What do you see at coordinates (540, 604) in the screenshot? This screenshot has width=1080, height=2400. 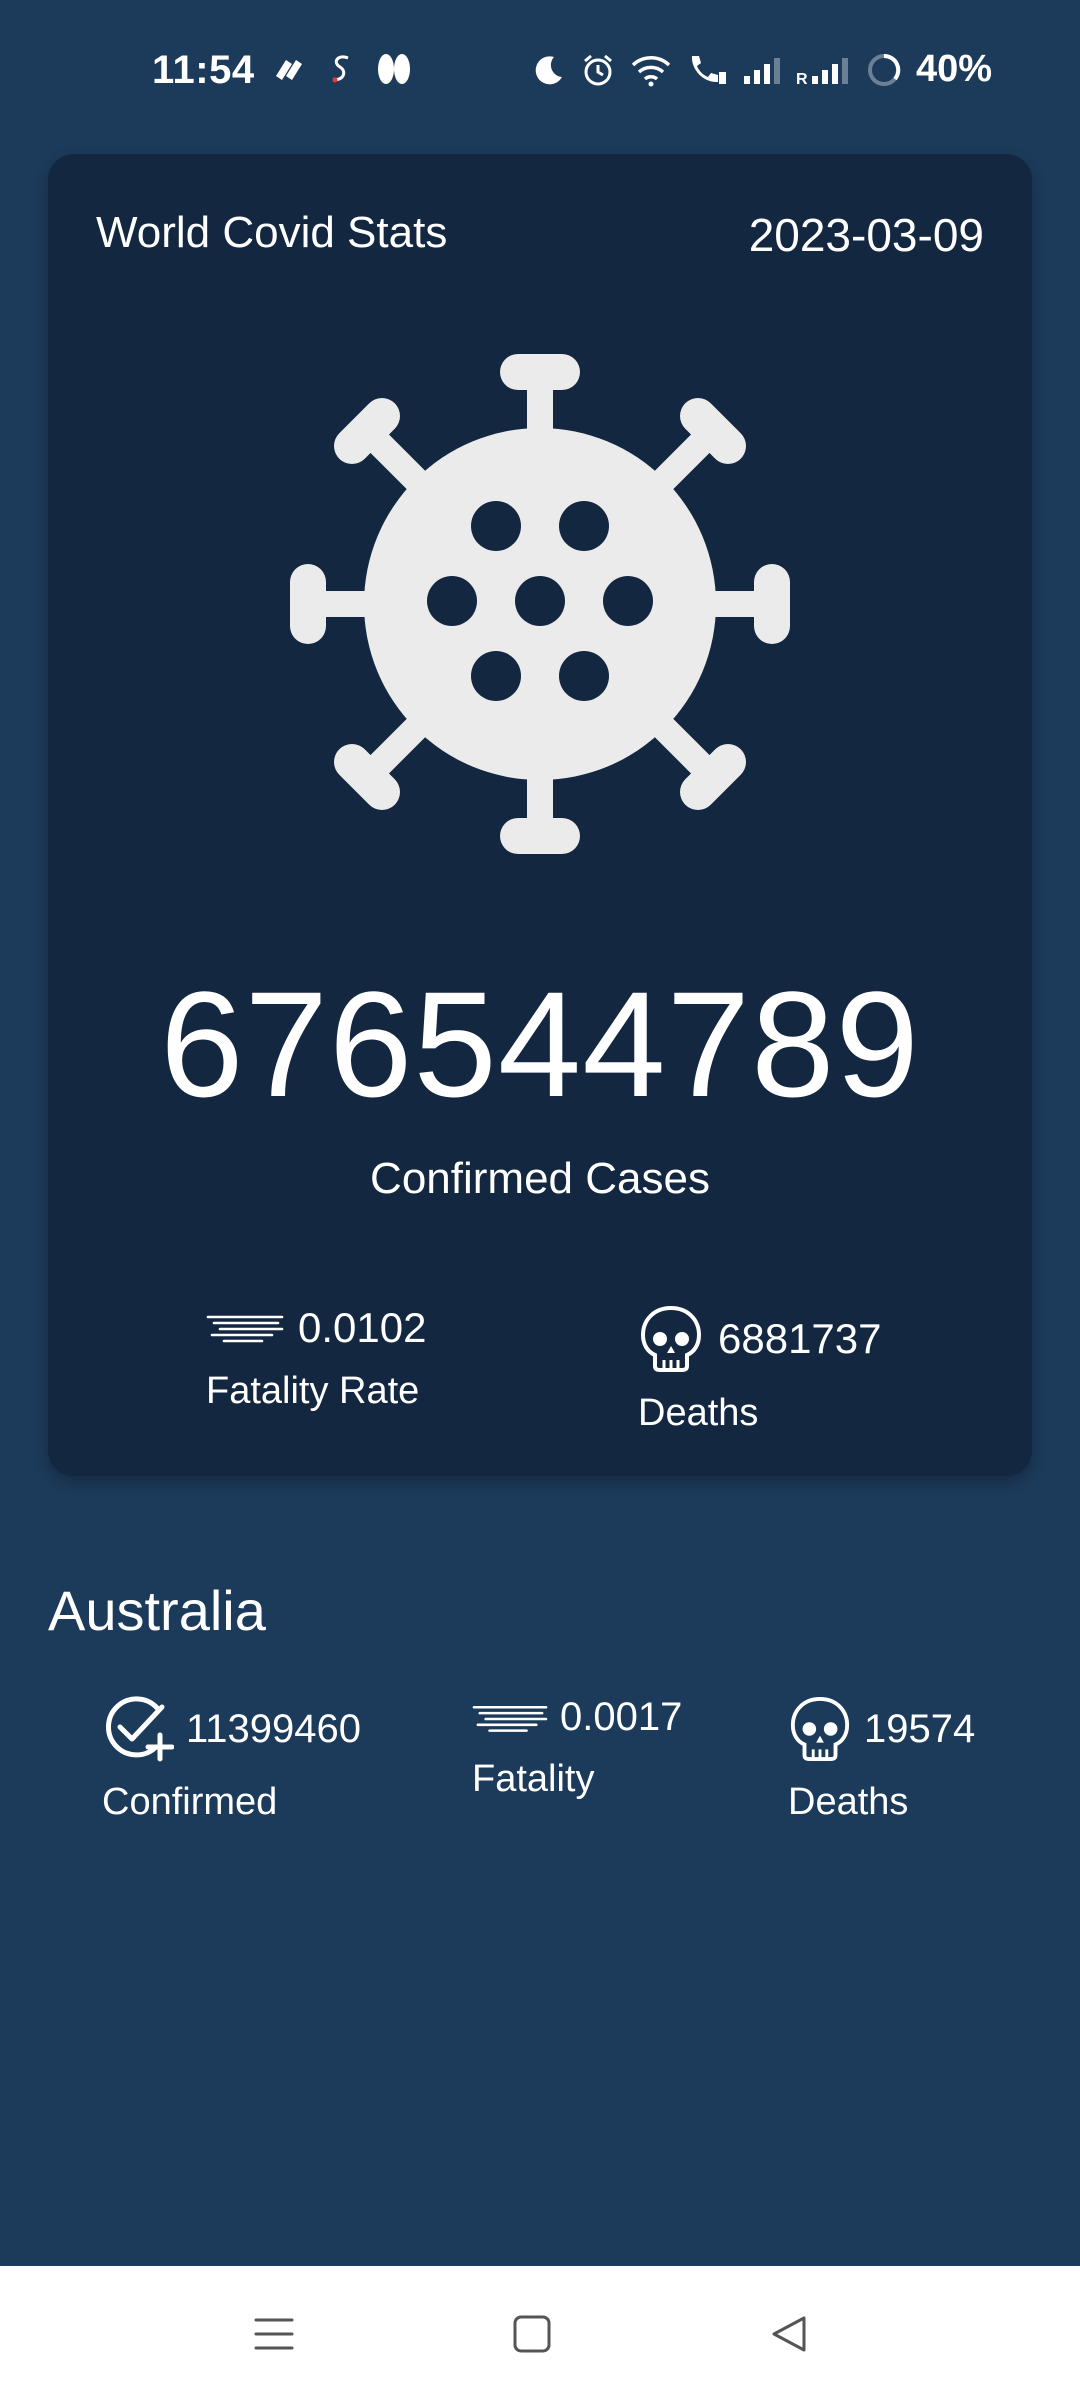 I see `virus-icon` at bounding box center [540, 604].